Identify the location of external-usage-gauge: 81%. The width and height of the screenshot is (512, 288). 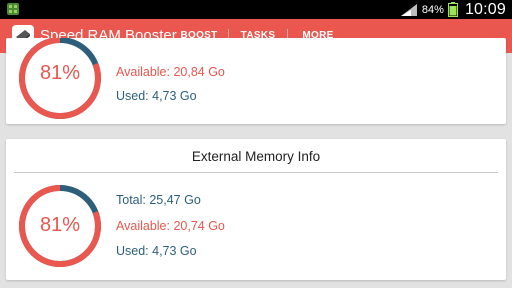
(60, 226).